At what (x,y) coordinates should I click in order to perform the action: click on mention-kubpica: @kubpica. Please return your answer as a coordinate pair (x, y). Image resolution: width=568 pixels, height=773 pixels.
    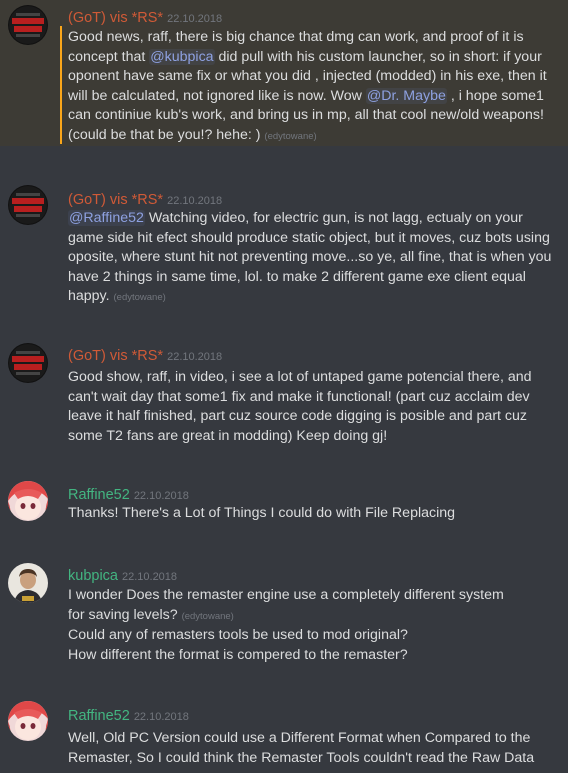
    Looking at the image, I should click on (182, 56).